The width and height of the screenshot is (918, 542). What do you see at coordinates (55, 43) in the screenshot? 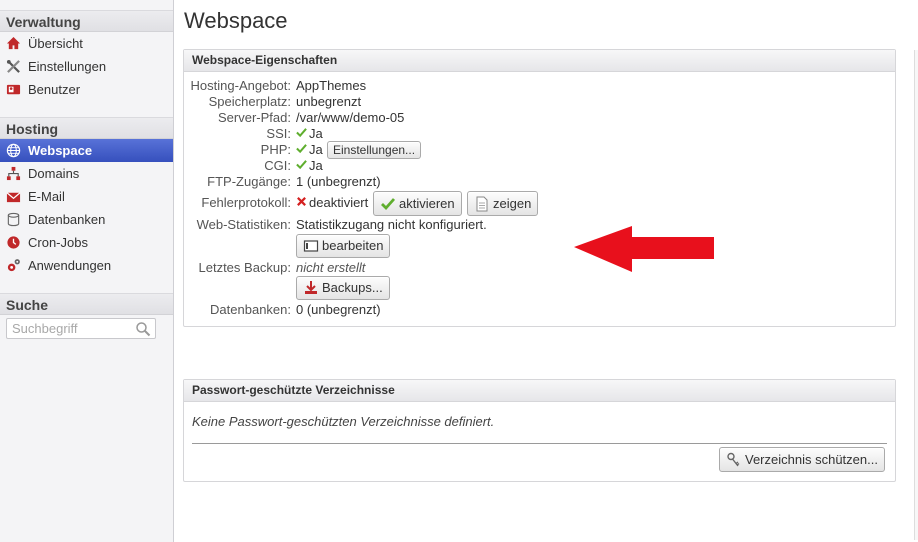
I see `sidebar-item-label: Übersicht` at bounding box center [55, 43].